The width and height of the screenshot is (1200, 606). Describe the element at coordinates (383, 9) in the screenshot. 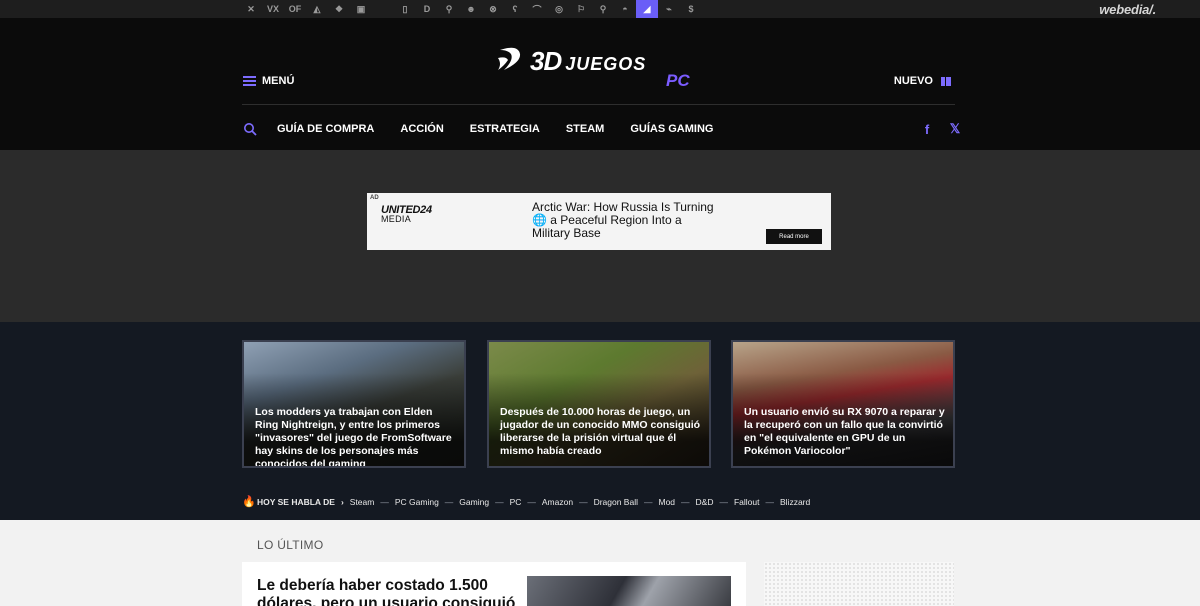

I see `apple-icon` at that location.